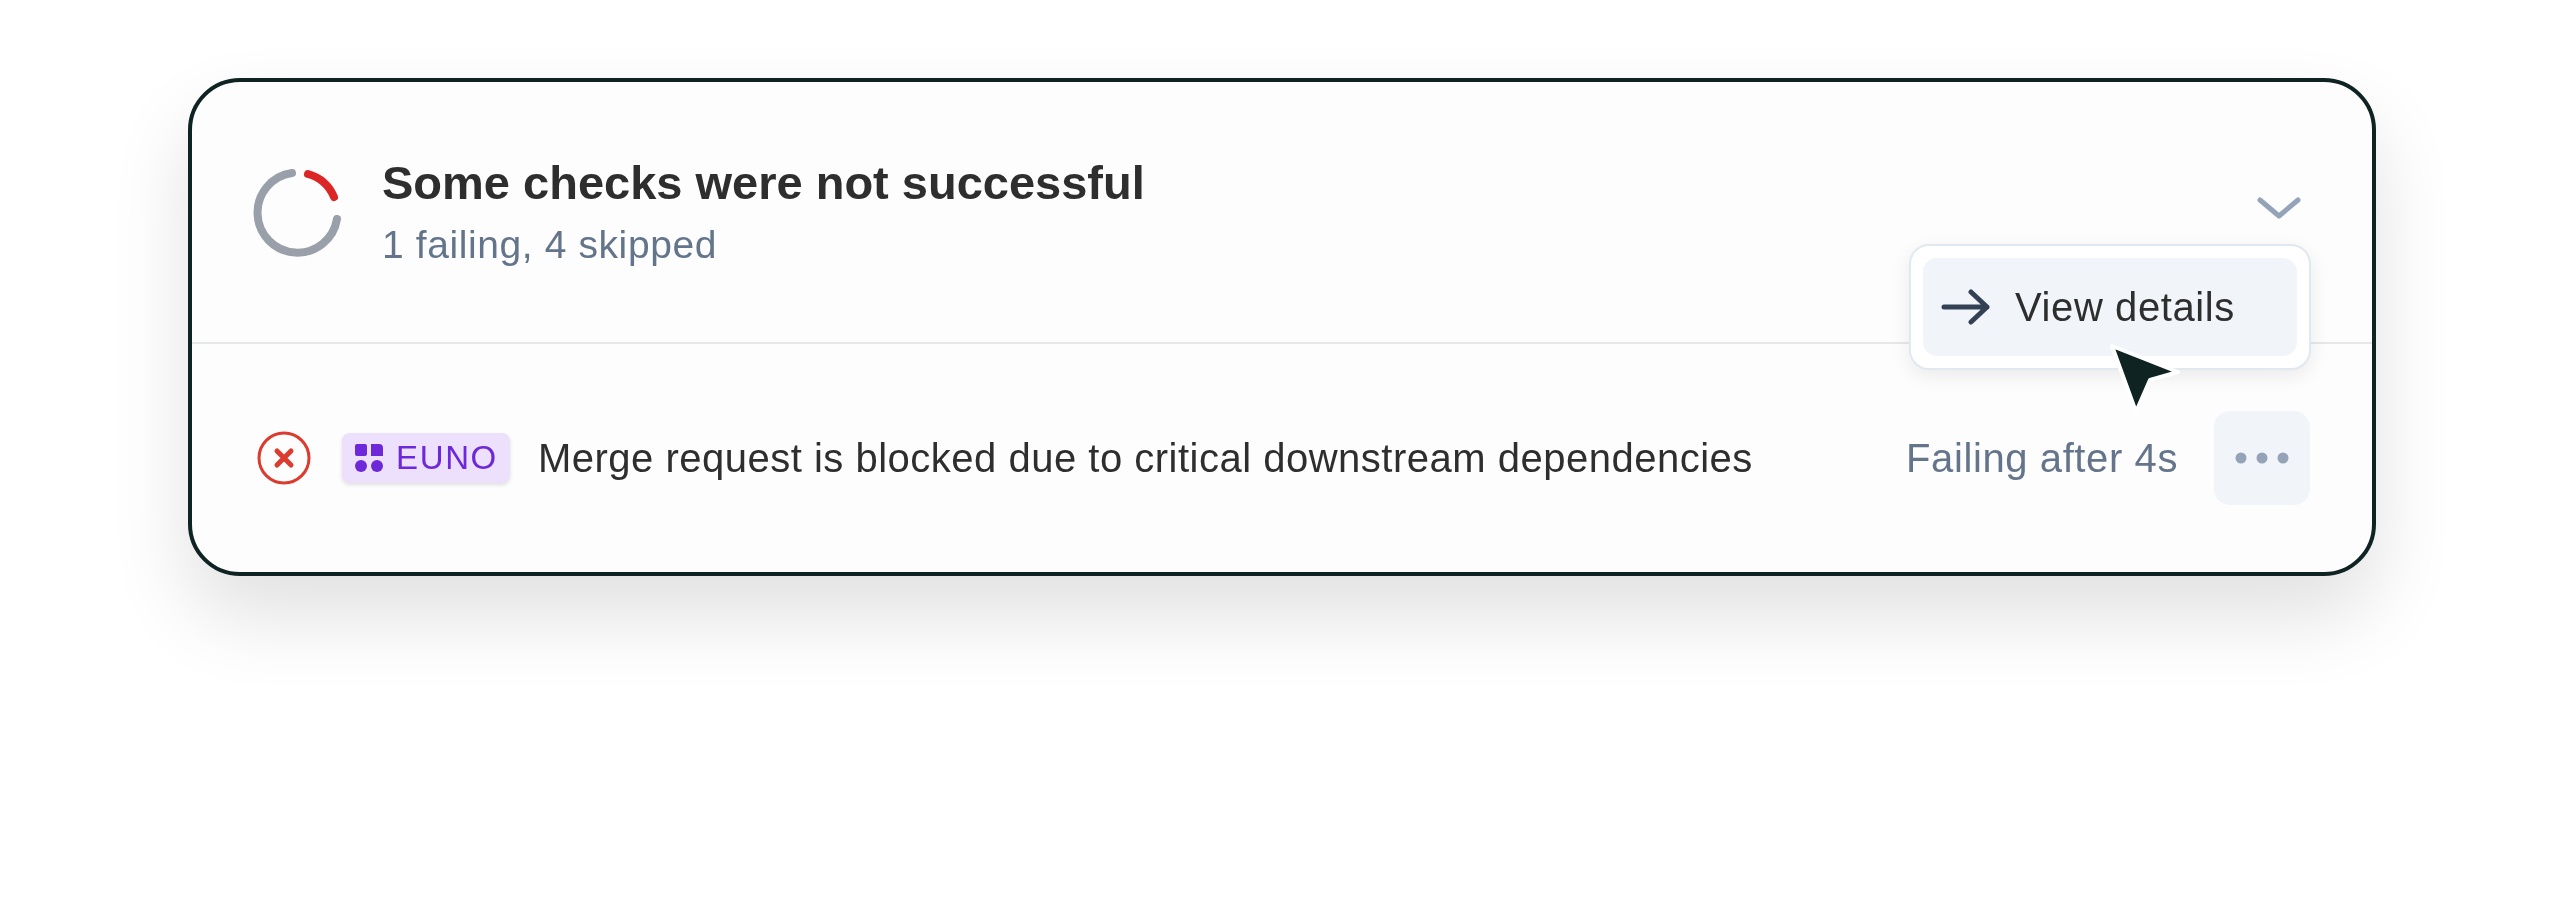 Image resolution: width=2560 pixels, height=903 pixels. Describe the element at coordinates (369, 458) in the screenshot. I see `app-logo-icon` at that location.